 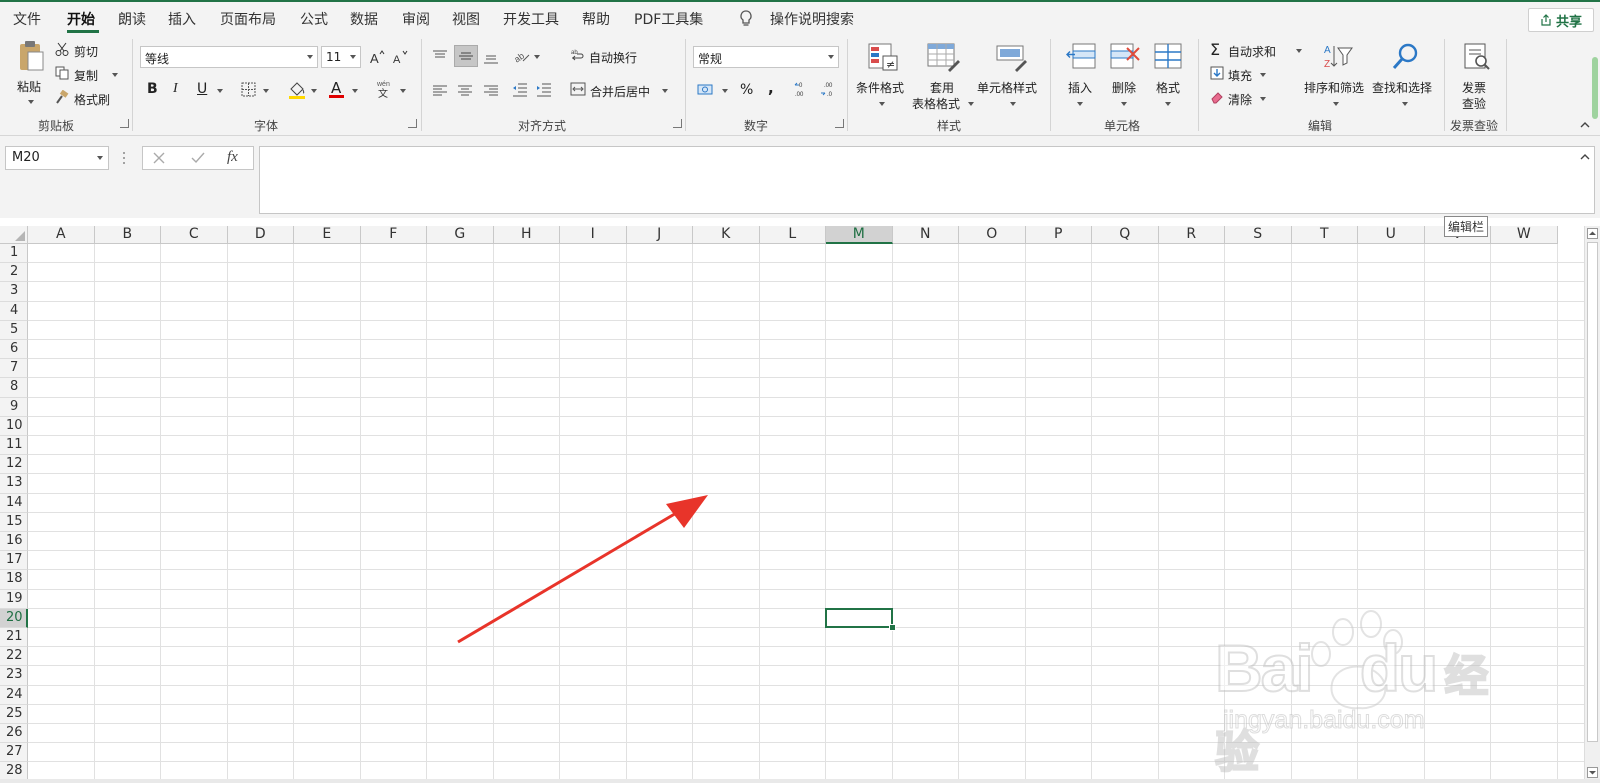 What do you see at coordinates (1585, 157) in the screenshot?
I see `collapse-formula-bar-icon` at bounding box center [1585, 157].